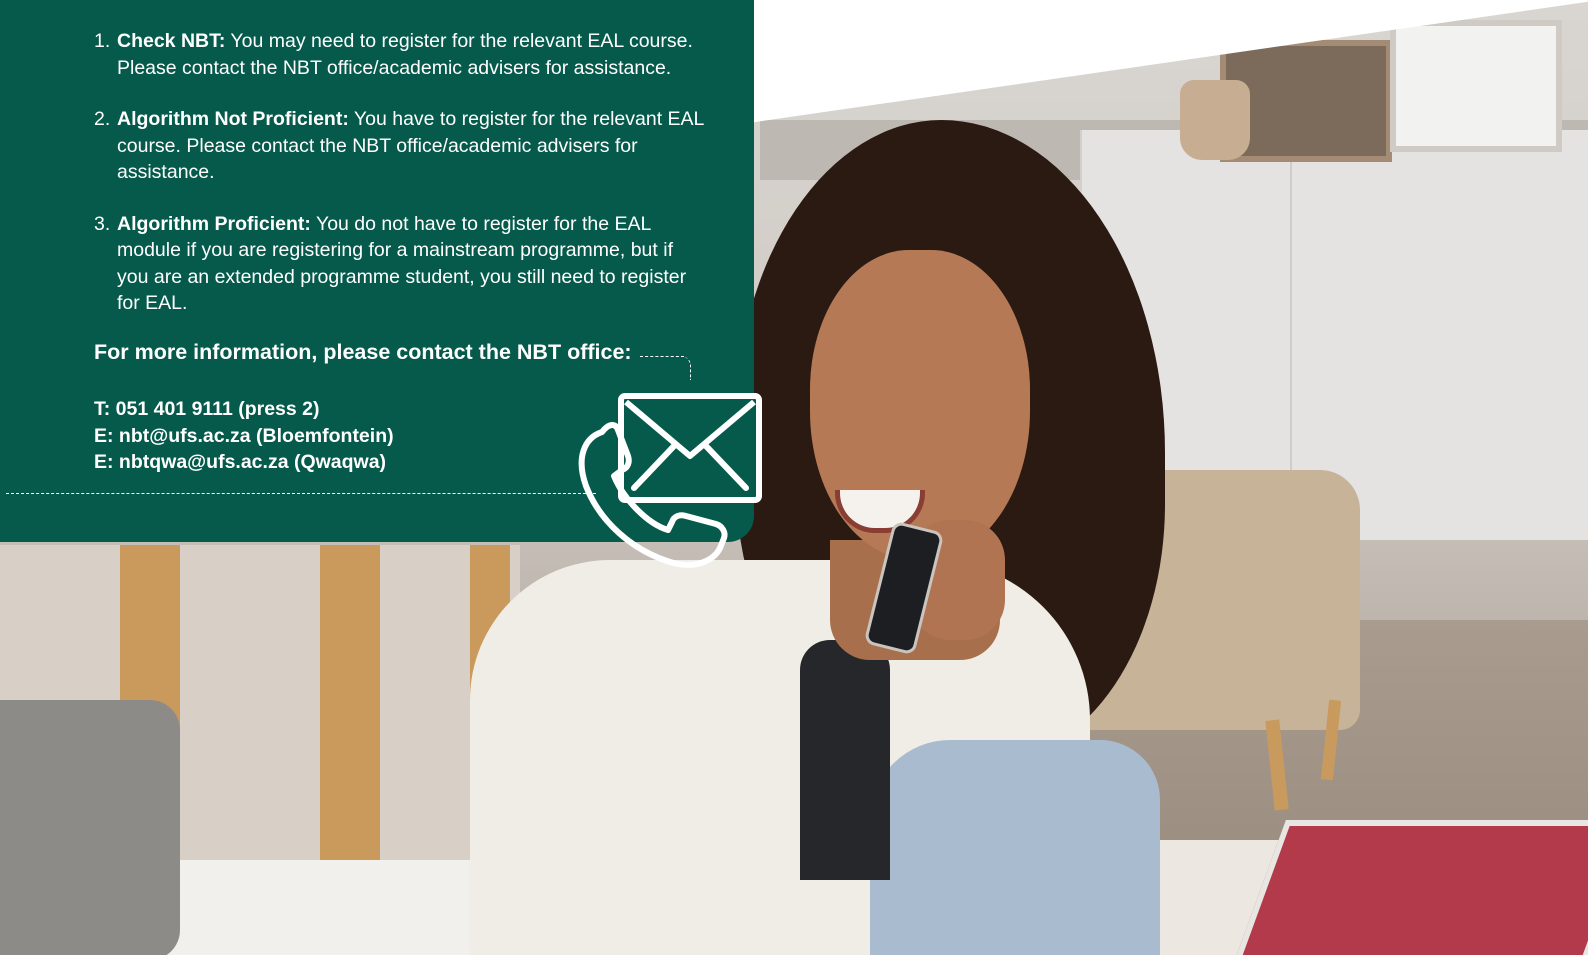 The height and width of the screenshot is (955, 1588). What do you see at coordinates (102, 41) in the screenshot?
I see `step-number: 1.` at bounding box center [102, 41].